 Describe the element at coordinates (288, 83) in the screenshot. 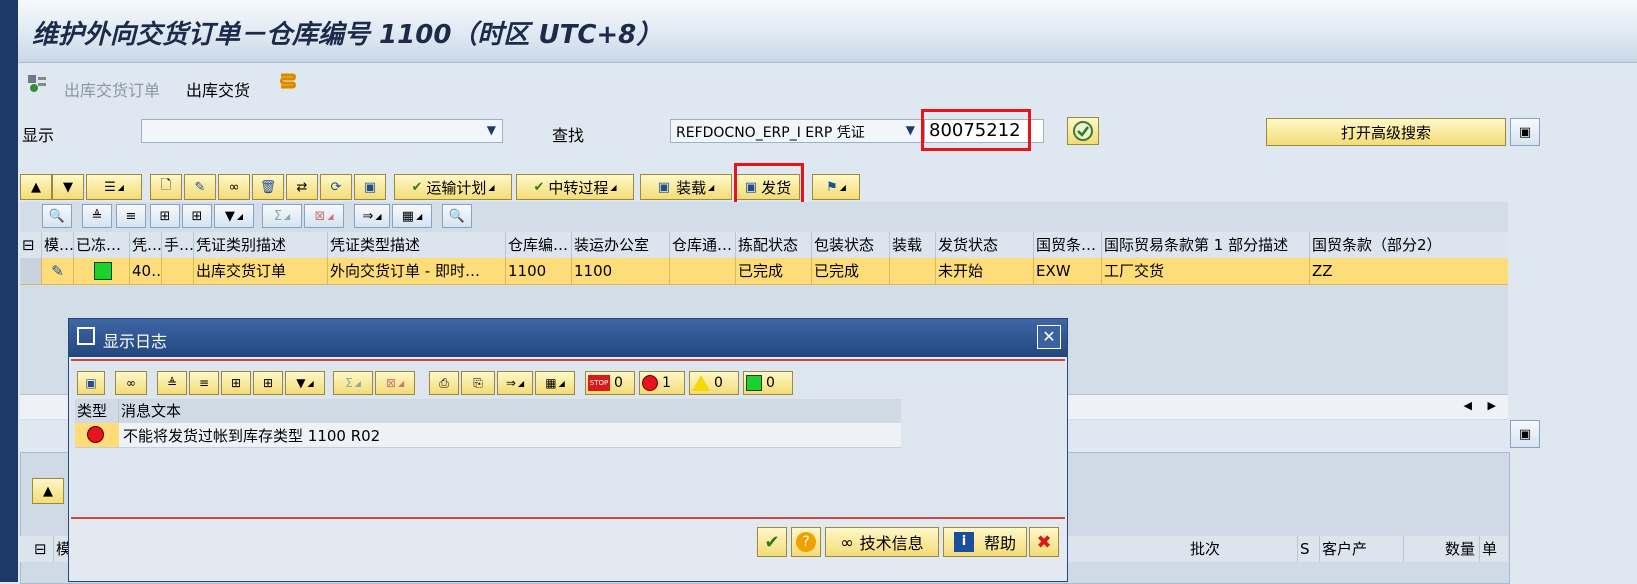

I see `scroll-icon` at that location.